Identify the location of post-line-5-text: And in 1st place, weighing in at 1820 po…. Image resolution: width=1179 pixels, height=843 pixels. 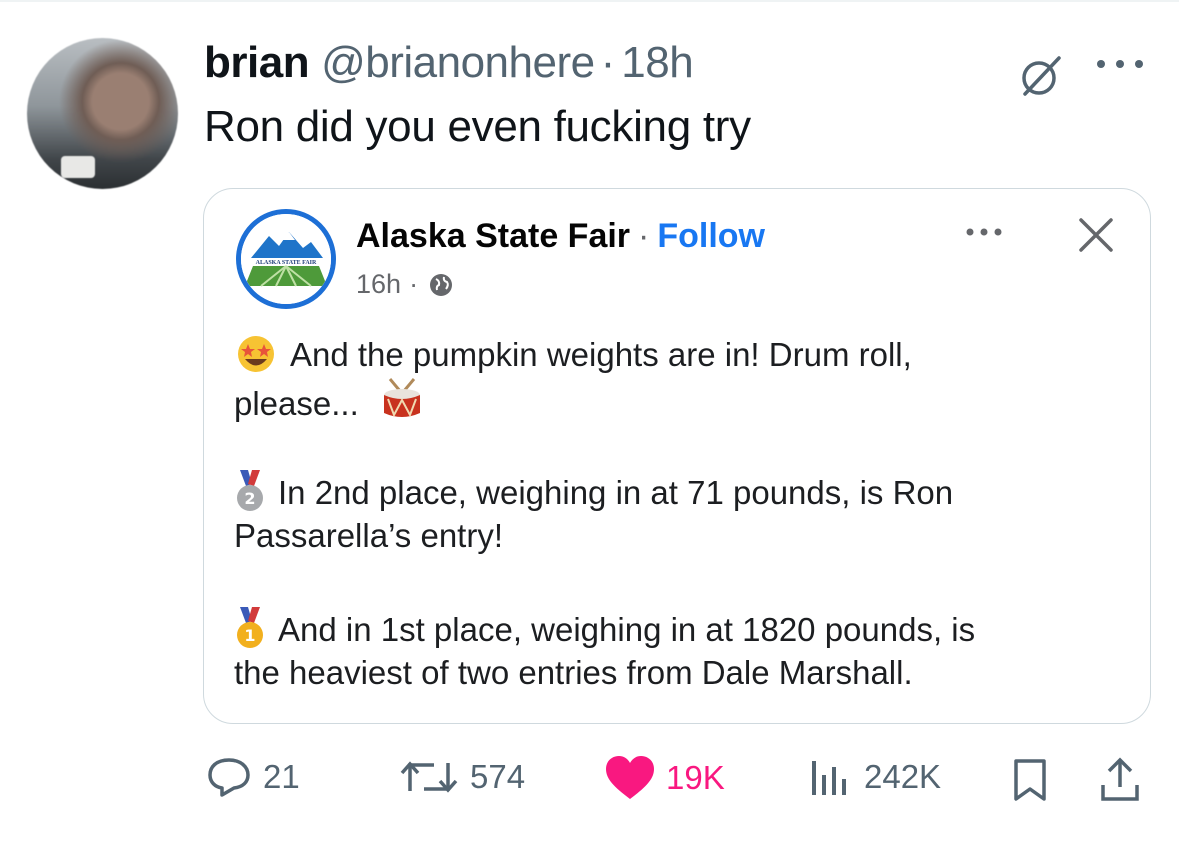
(627, 629).